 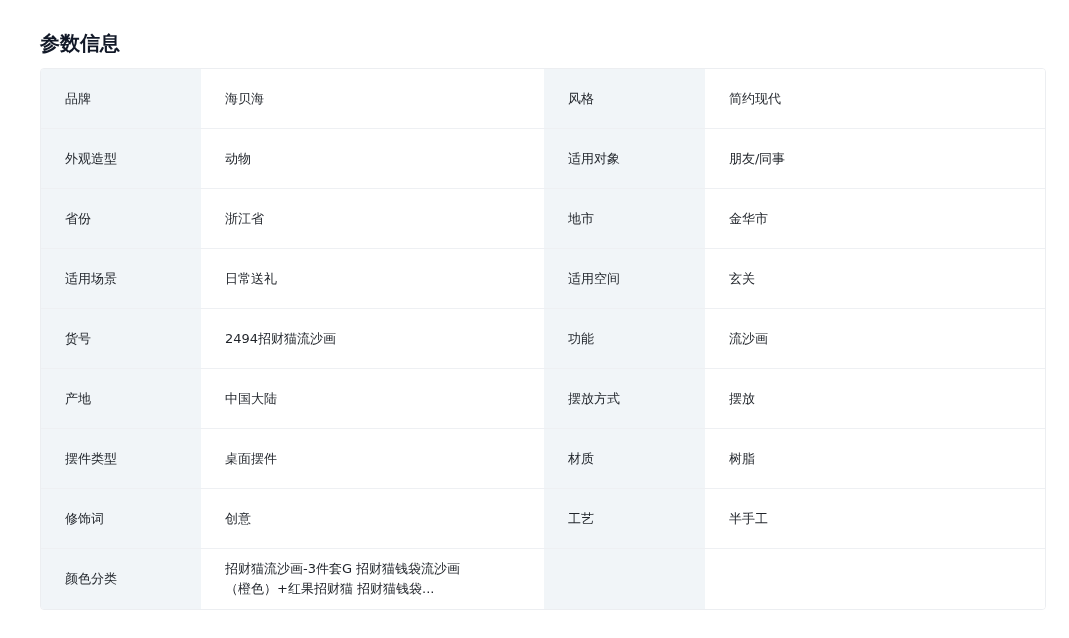 I want to click on param-label: 货号, so click(x=78, y=338).